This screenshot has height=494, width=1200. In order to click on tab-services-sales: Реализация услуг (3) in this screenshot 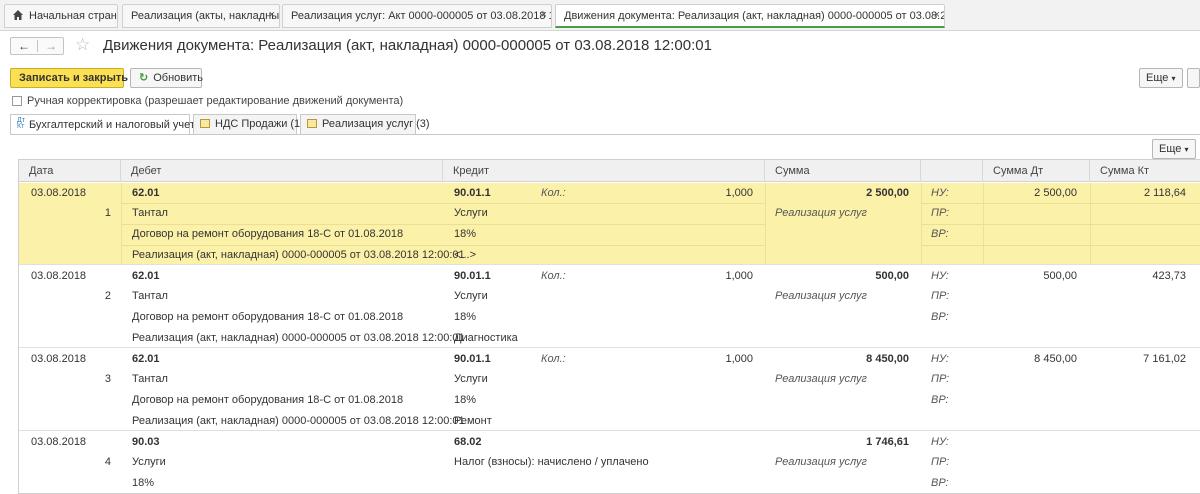, I will do `click(365, 124)`.